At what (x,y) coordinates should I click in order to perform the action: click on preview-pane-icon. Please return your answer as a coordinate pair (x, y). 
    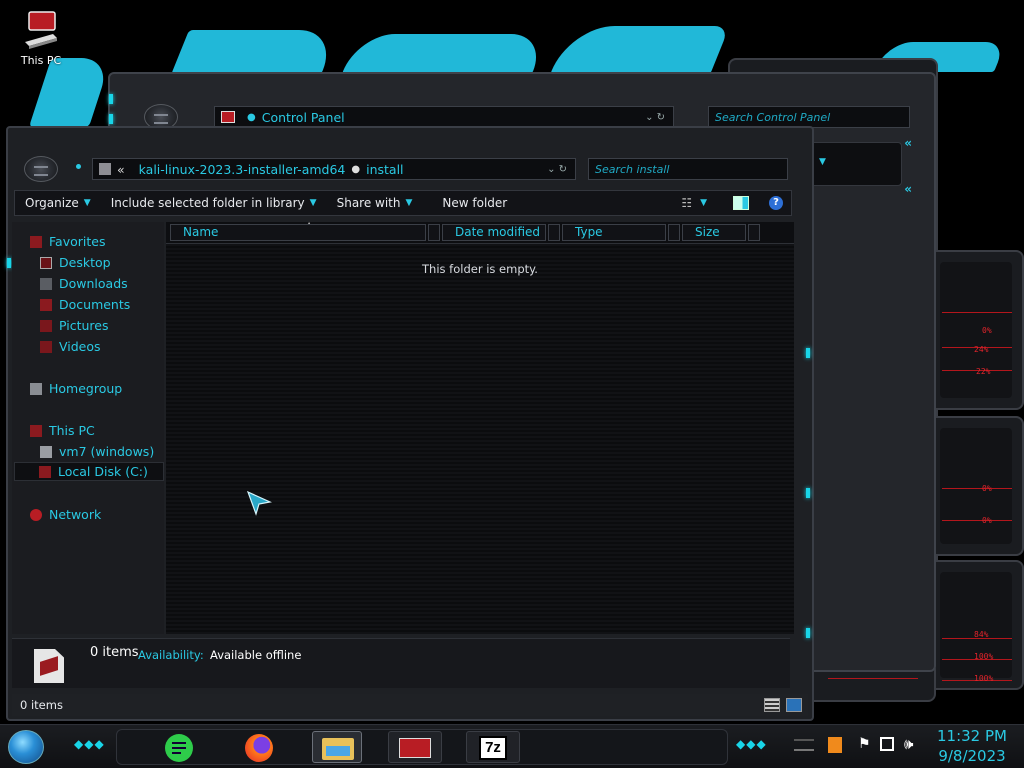
    Looking at the image, I should click on (741, 203).